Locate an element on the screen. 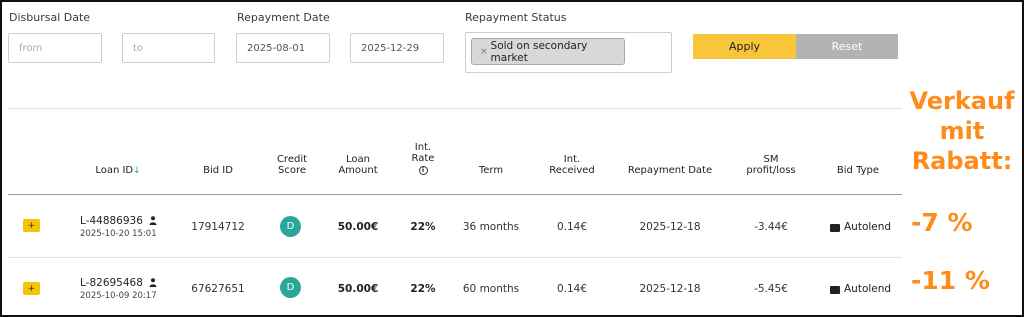  status-chip: × Sold on secondary market is located at coordinates (548, 51).